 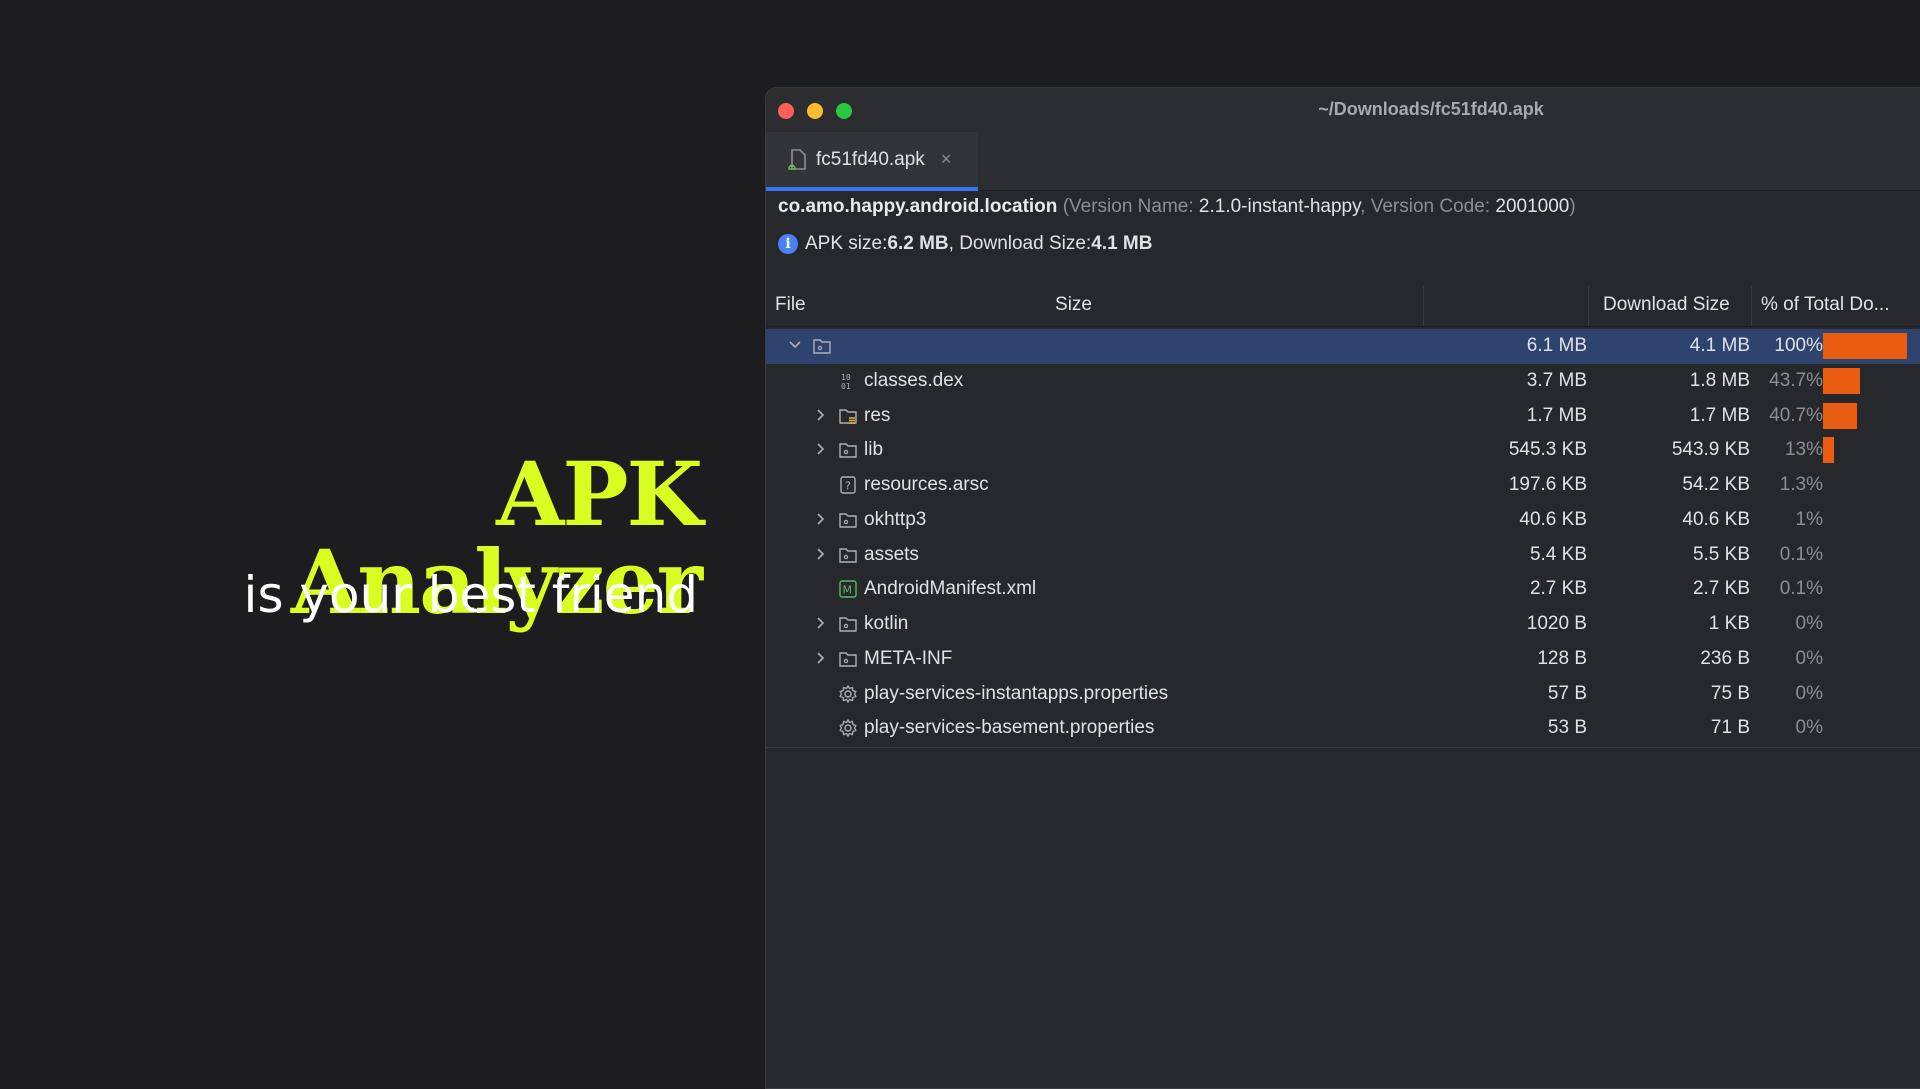 I want to click on package-name: co.amo.happy.android.location, so click(x=918, y=206).